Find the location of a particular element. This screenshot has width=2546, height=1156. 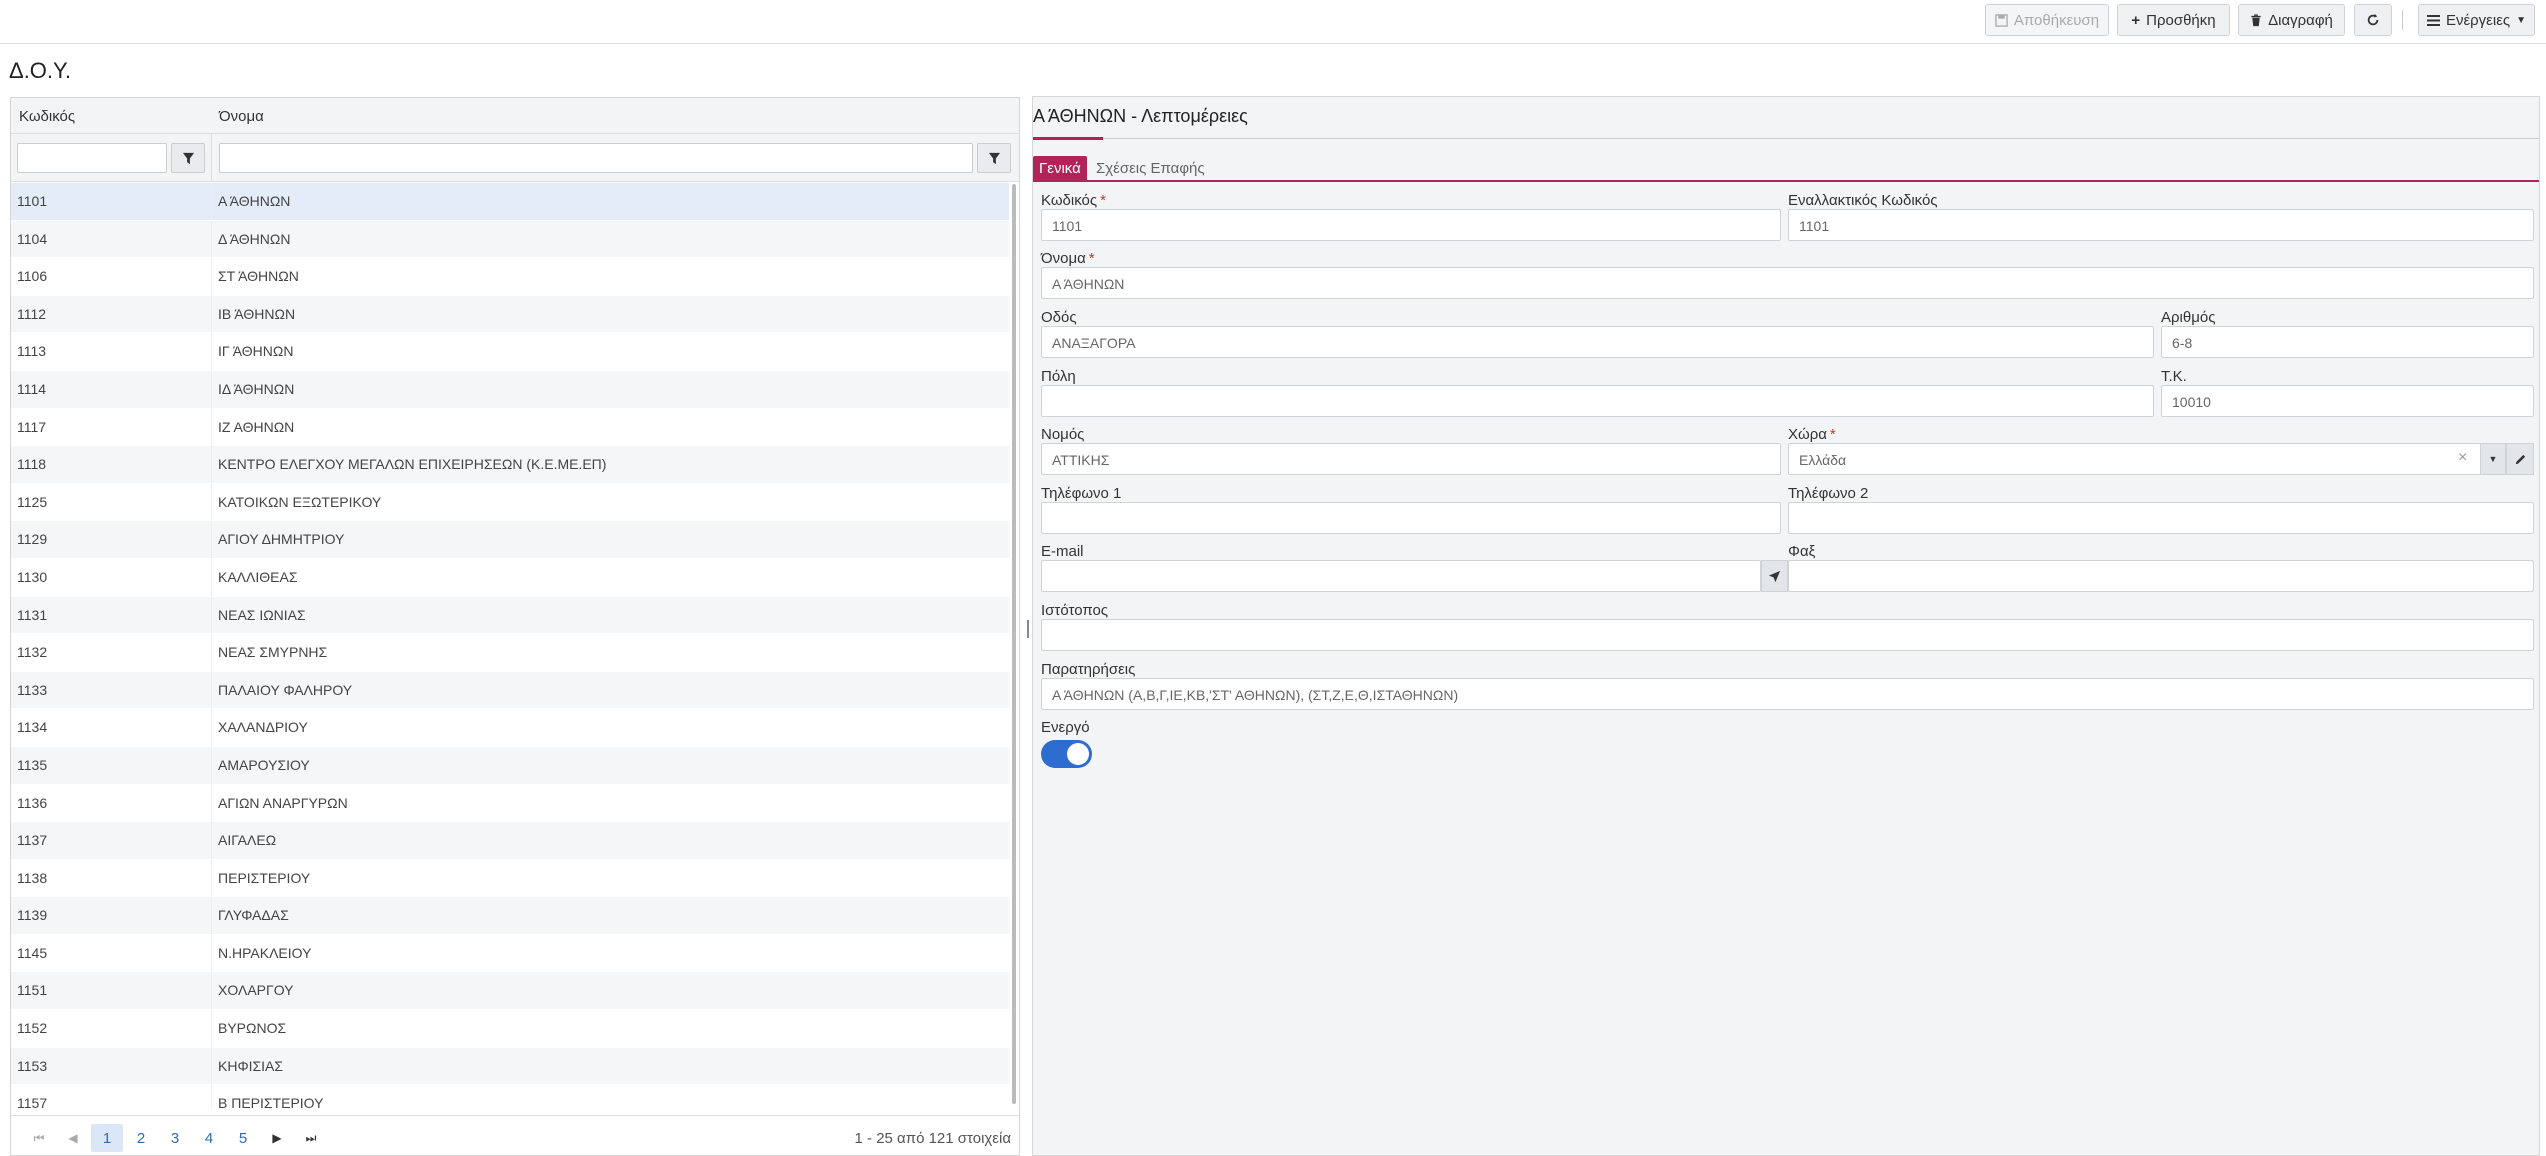

code-filter-button is located at coordinates (188, 158).